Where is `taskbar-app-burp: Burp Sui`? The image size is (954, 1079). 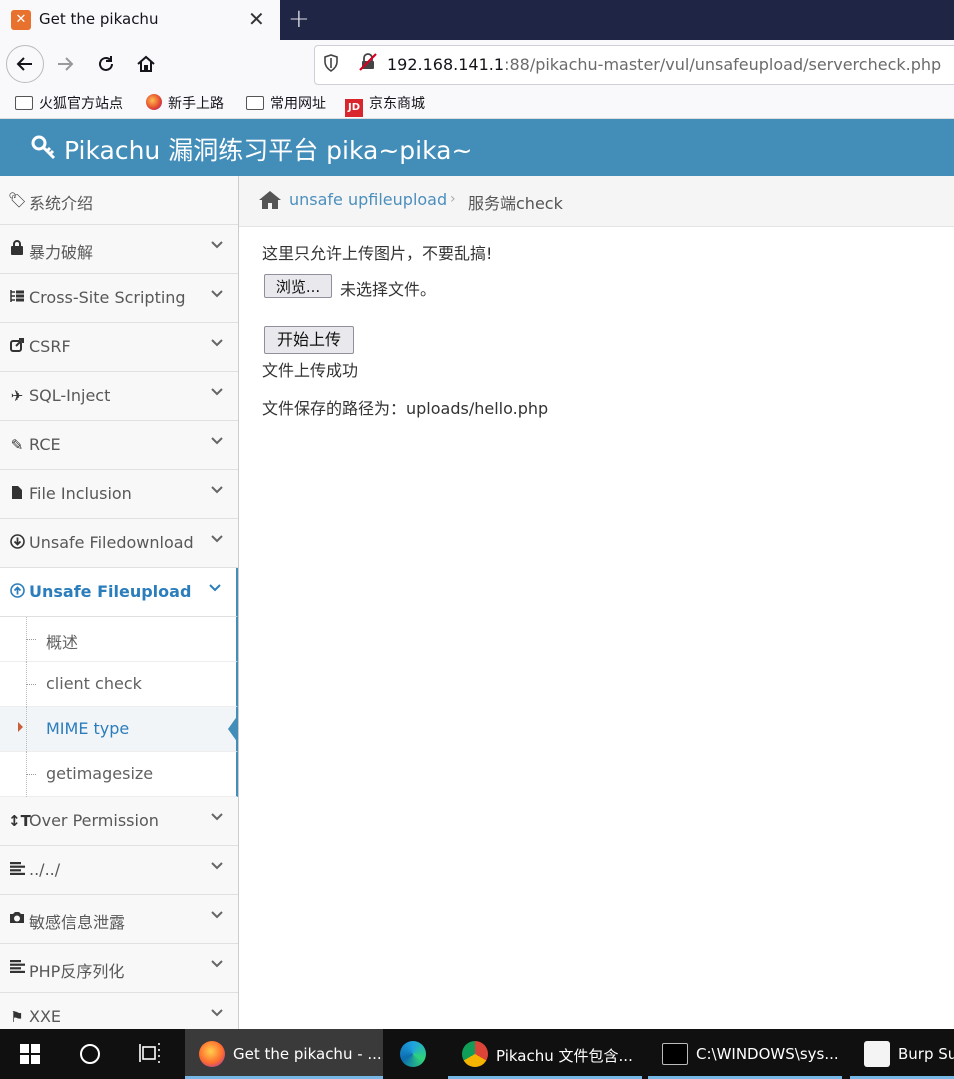
taskbar-app-burp: Burp Sui is located at coordinates (902, 1054).